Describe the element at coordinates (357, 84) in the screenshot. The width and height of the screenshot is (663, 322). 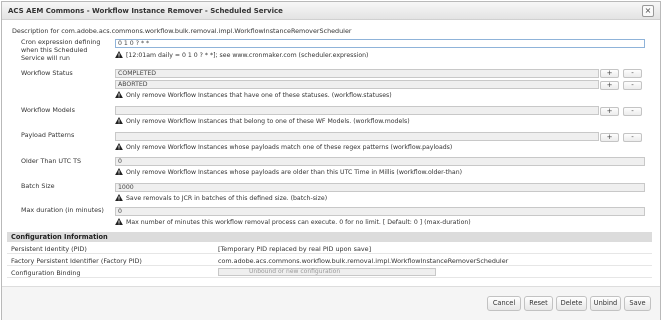
I see `status-input-2: ABORTED` at that location.